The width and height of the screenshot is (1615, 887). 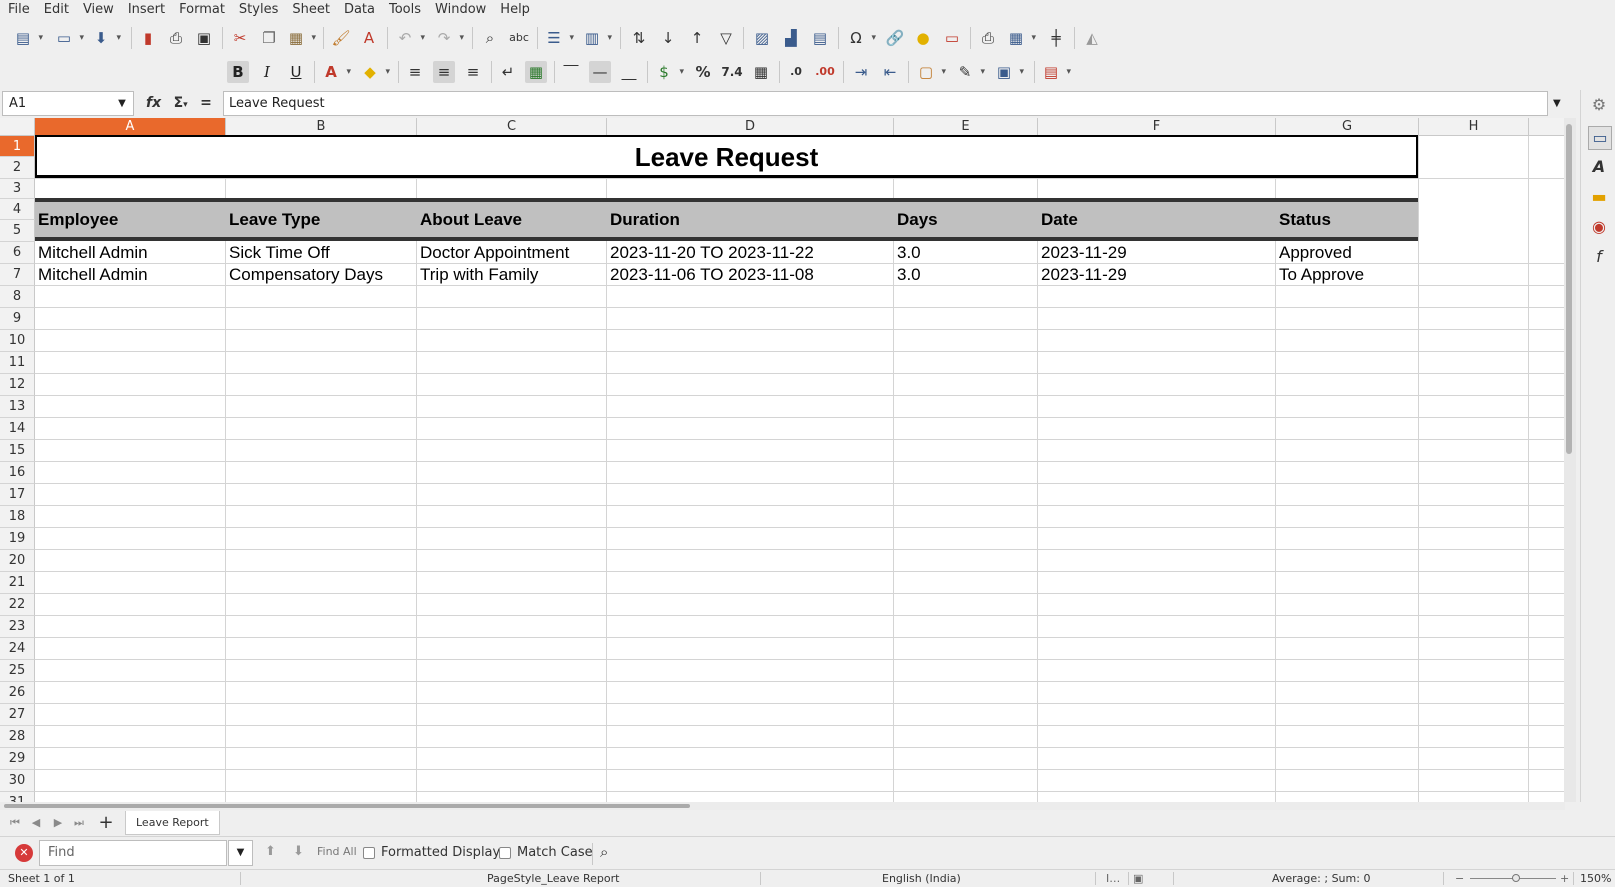 I want to click on zoom-in-icon: +, so click(x=1564, y=879).